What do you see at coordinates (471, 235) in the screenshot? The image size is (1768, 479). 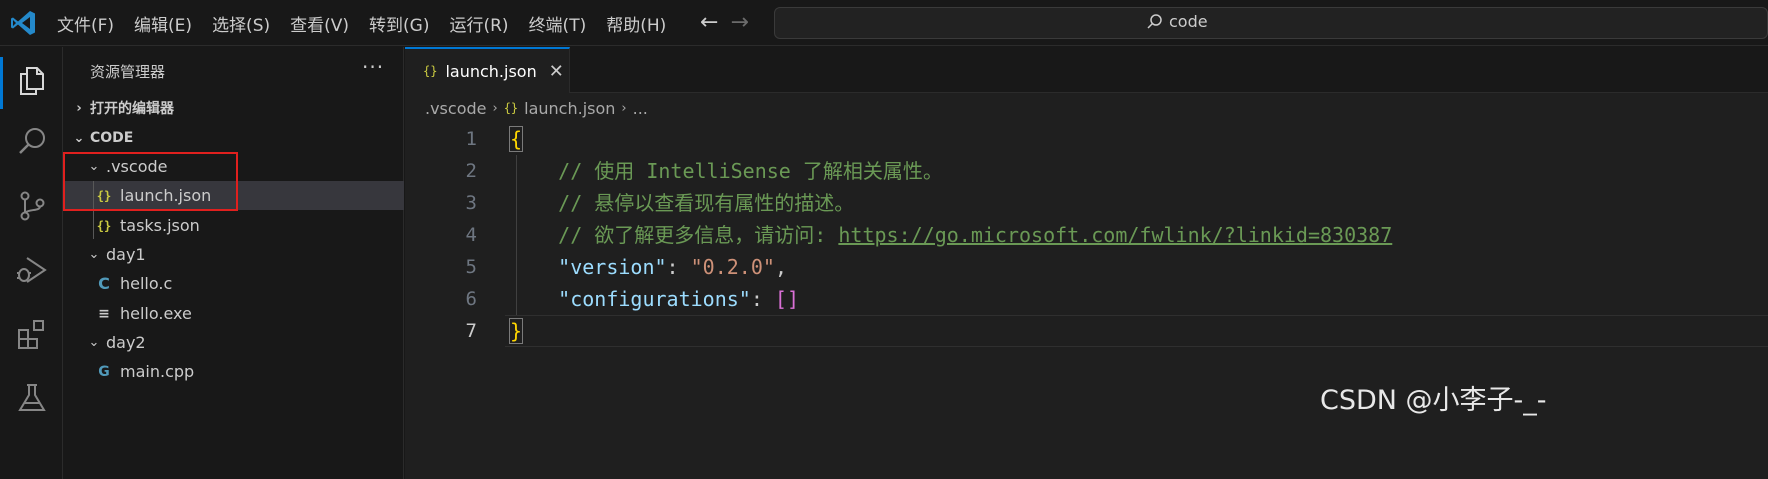 I see `line-number: 4` at bounding box center [471, 235].